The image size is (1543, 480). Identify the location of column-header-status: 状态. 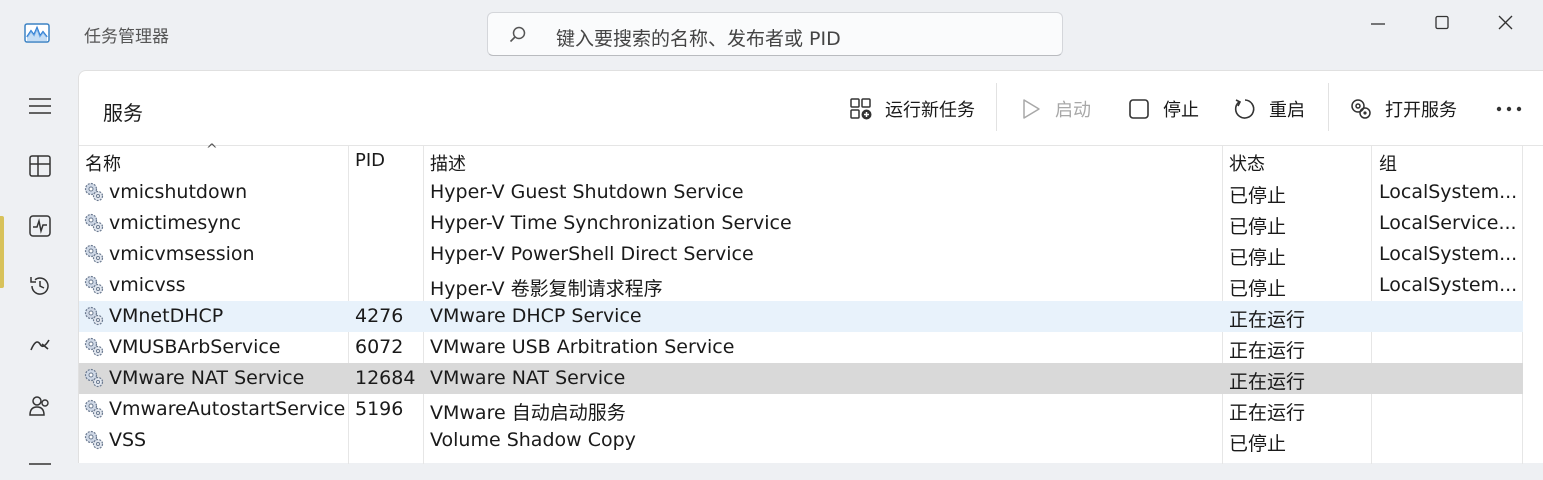
(1247, 163).